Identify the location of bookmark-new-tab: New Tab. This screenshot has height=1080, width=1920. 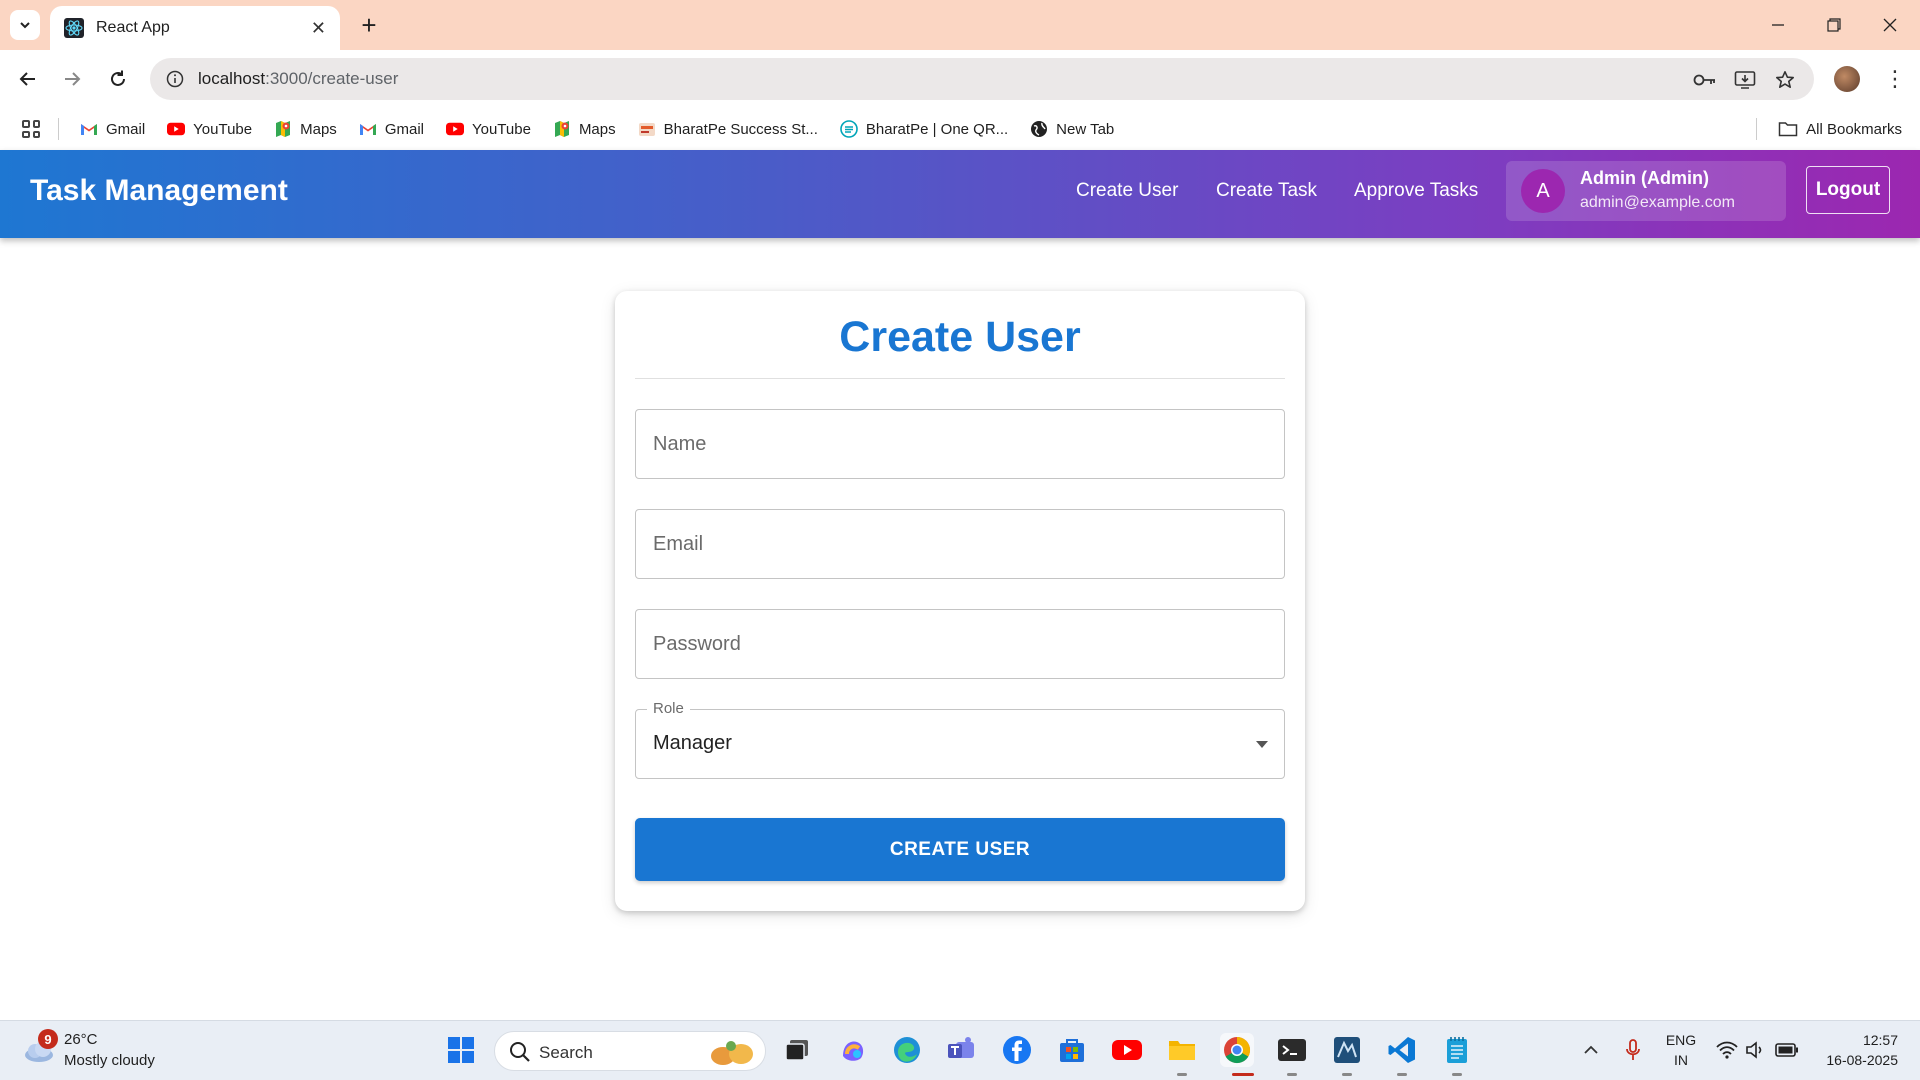
(1072, 129).